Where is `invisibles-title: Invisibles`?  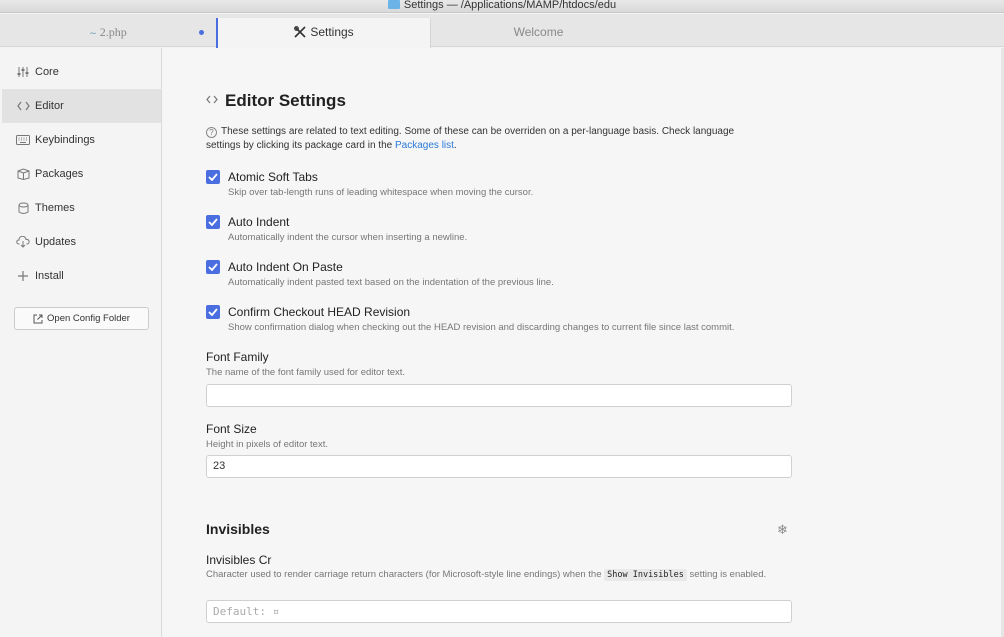
invisibles-title: Invisibles is located at coordinates (238, 529).